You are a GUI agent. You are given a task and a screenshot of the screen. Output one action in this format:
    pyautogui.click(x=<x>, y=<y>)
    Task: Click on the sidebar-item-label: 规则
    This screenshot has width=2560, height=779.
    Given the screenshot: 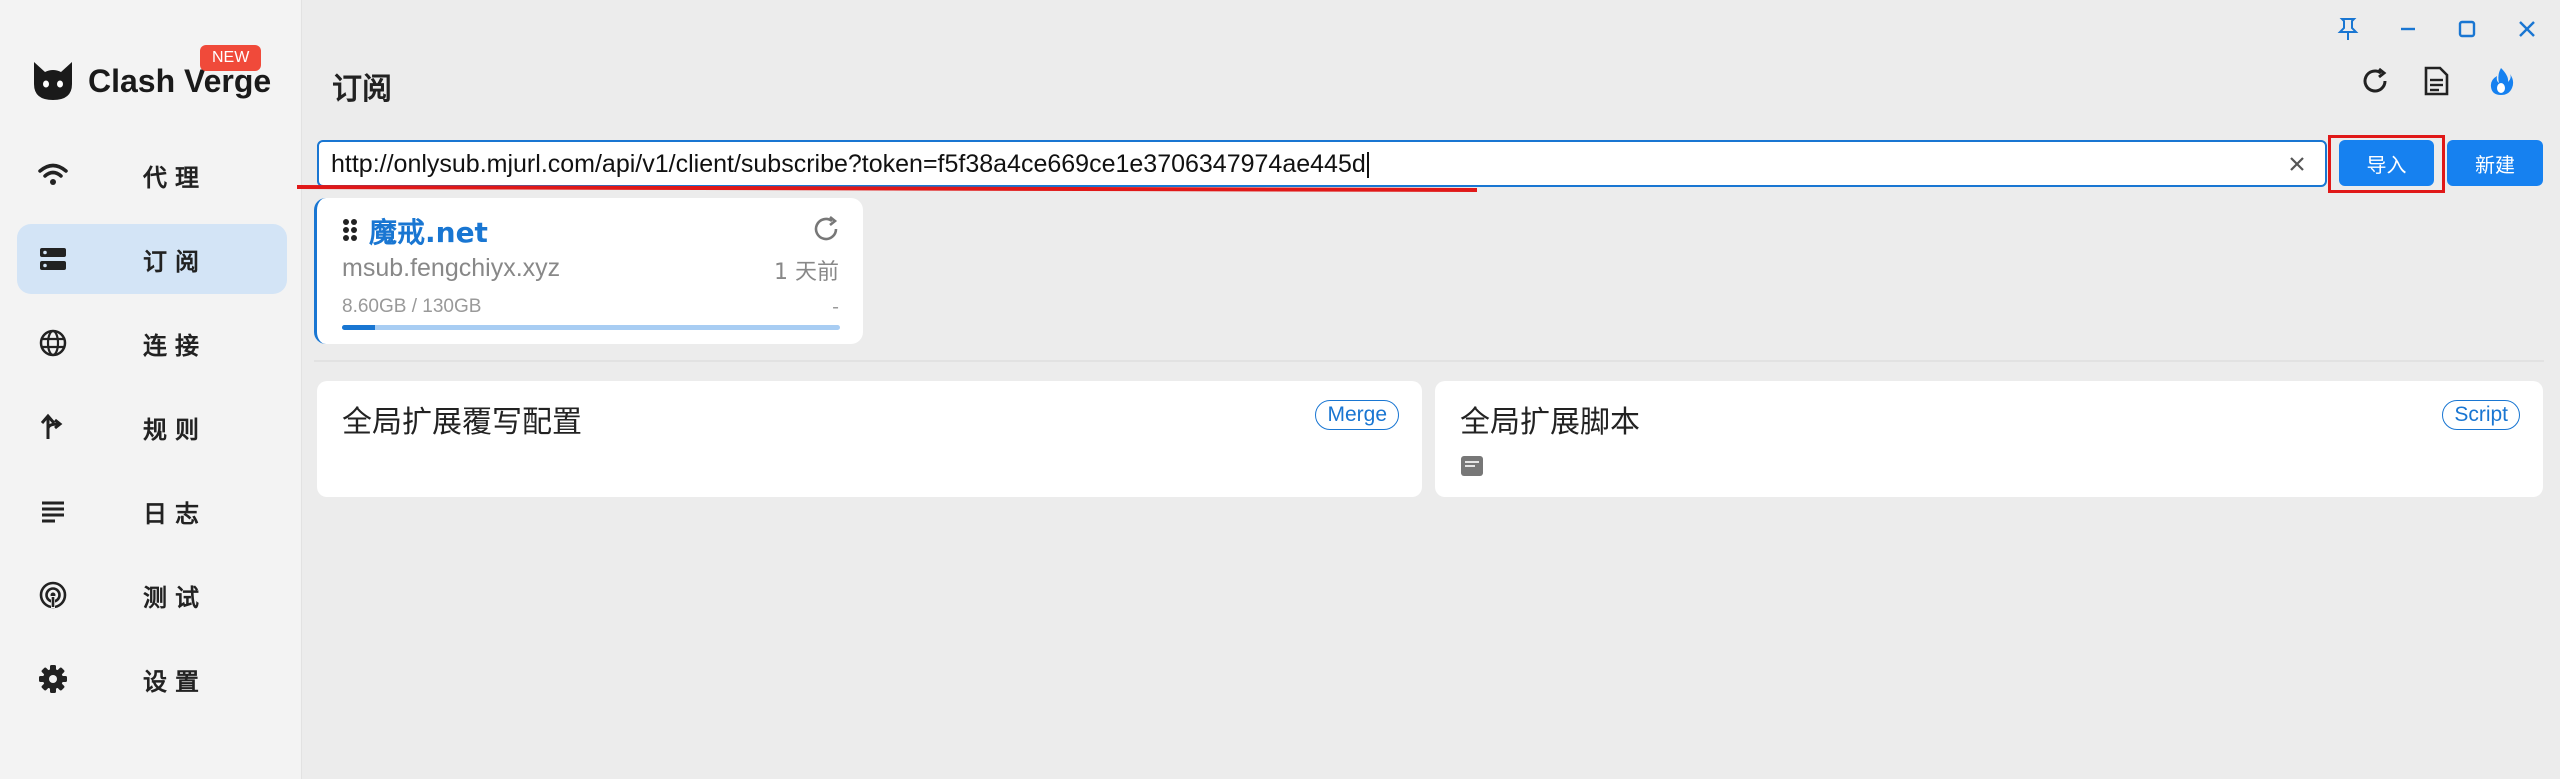 What is the action you would take?
    pyautogui.click(x=175, y=429)
    